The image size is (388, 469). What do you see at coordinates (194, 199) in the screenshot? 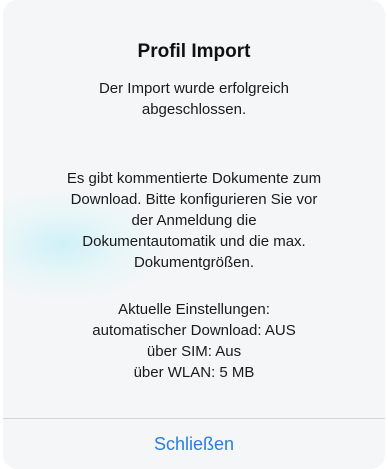
I see `message-line: Download. Bitte konfigurieren Sie vor` at bounding box center [194, 199].